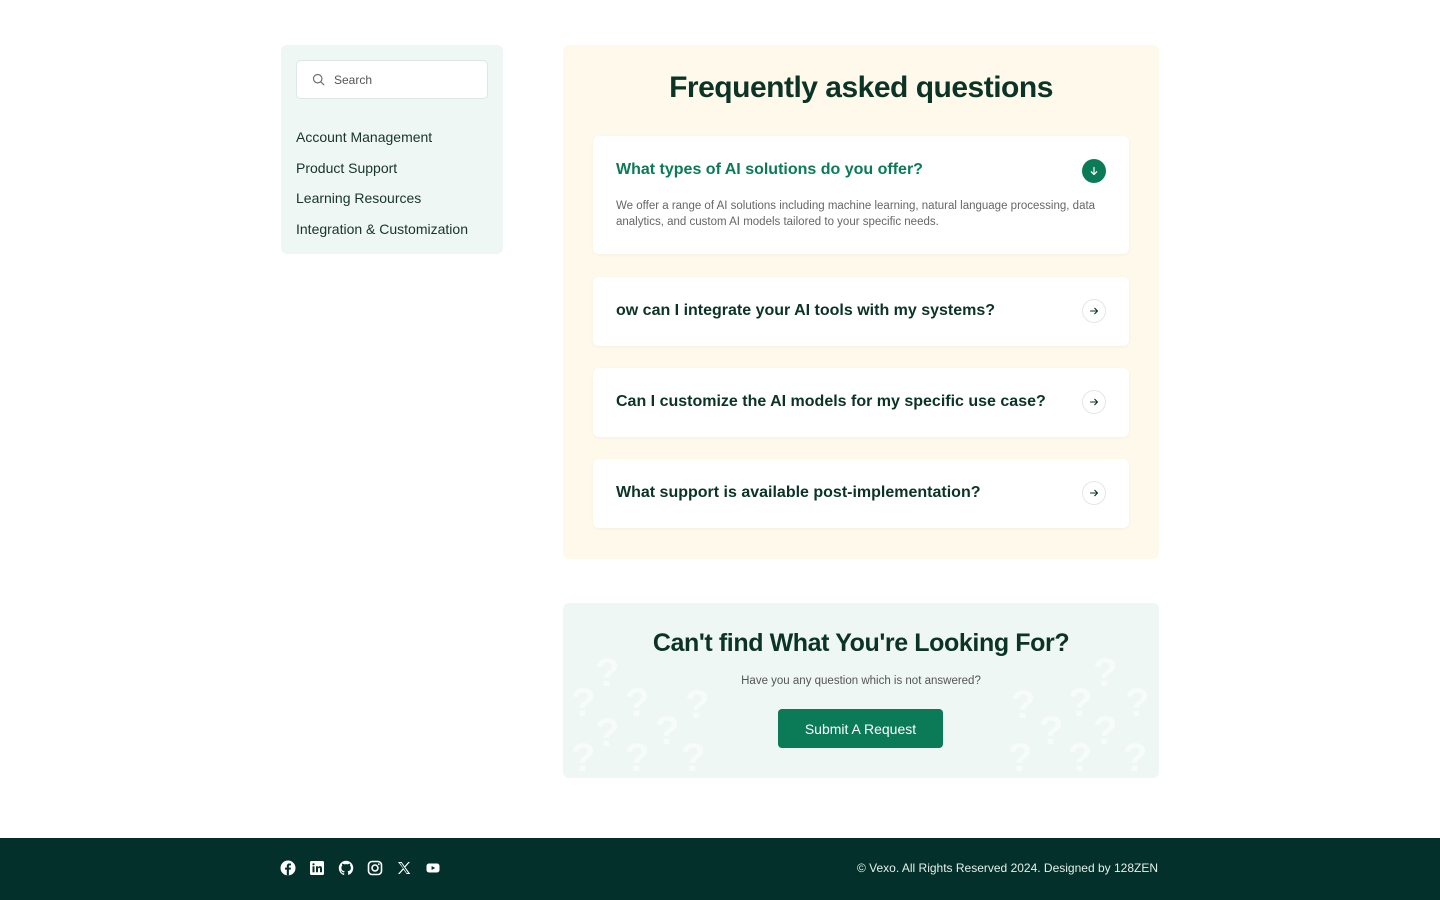  Describe the element at coordinates (375, 868) in the screenshot. I see `instagram-icon` at that location.